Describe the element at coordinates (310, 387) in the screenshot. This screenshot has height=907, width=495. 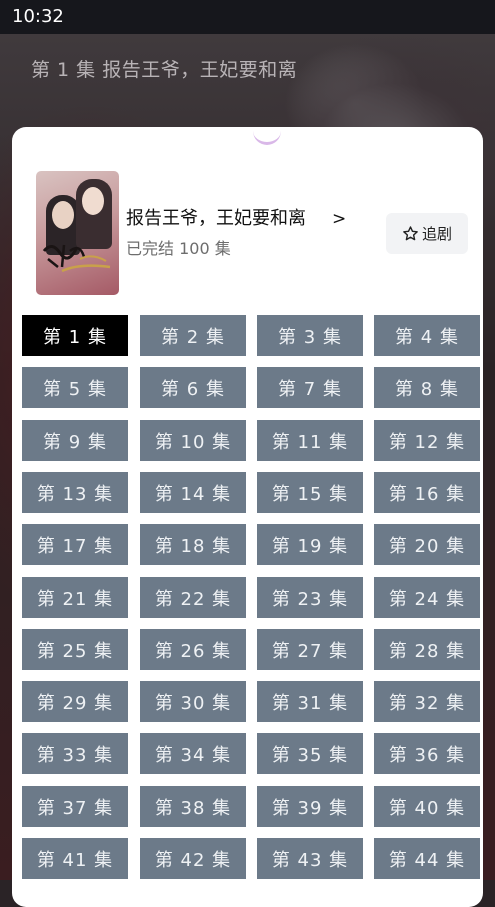
I see `episode-button: 第 7 集` at that location.